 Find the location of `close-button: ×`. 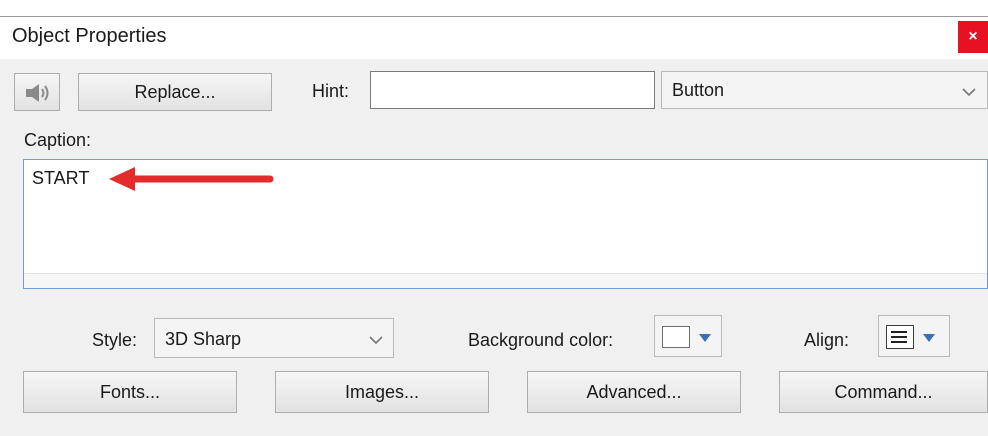

close-button: × is located at coordinates (973, 37).